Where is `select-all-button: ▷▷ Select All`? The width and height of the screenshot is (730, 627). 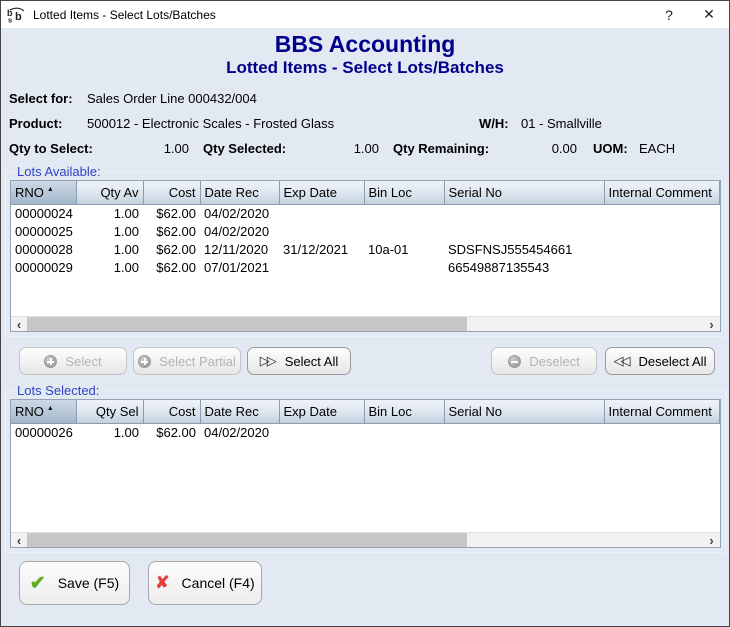
select-all-button: ▷▷ Select All is located at coordinates (299, 361).